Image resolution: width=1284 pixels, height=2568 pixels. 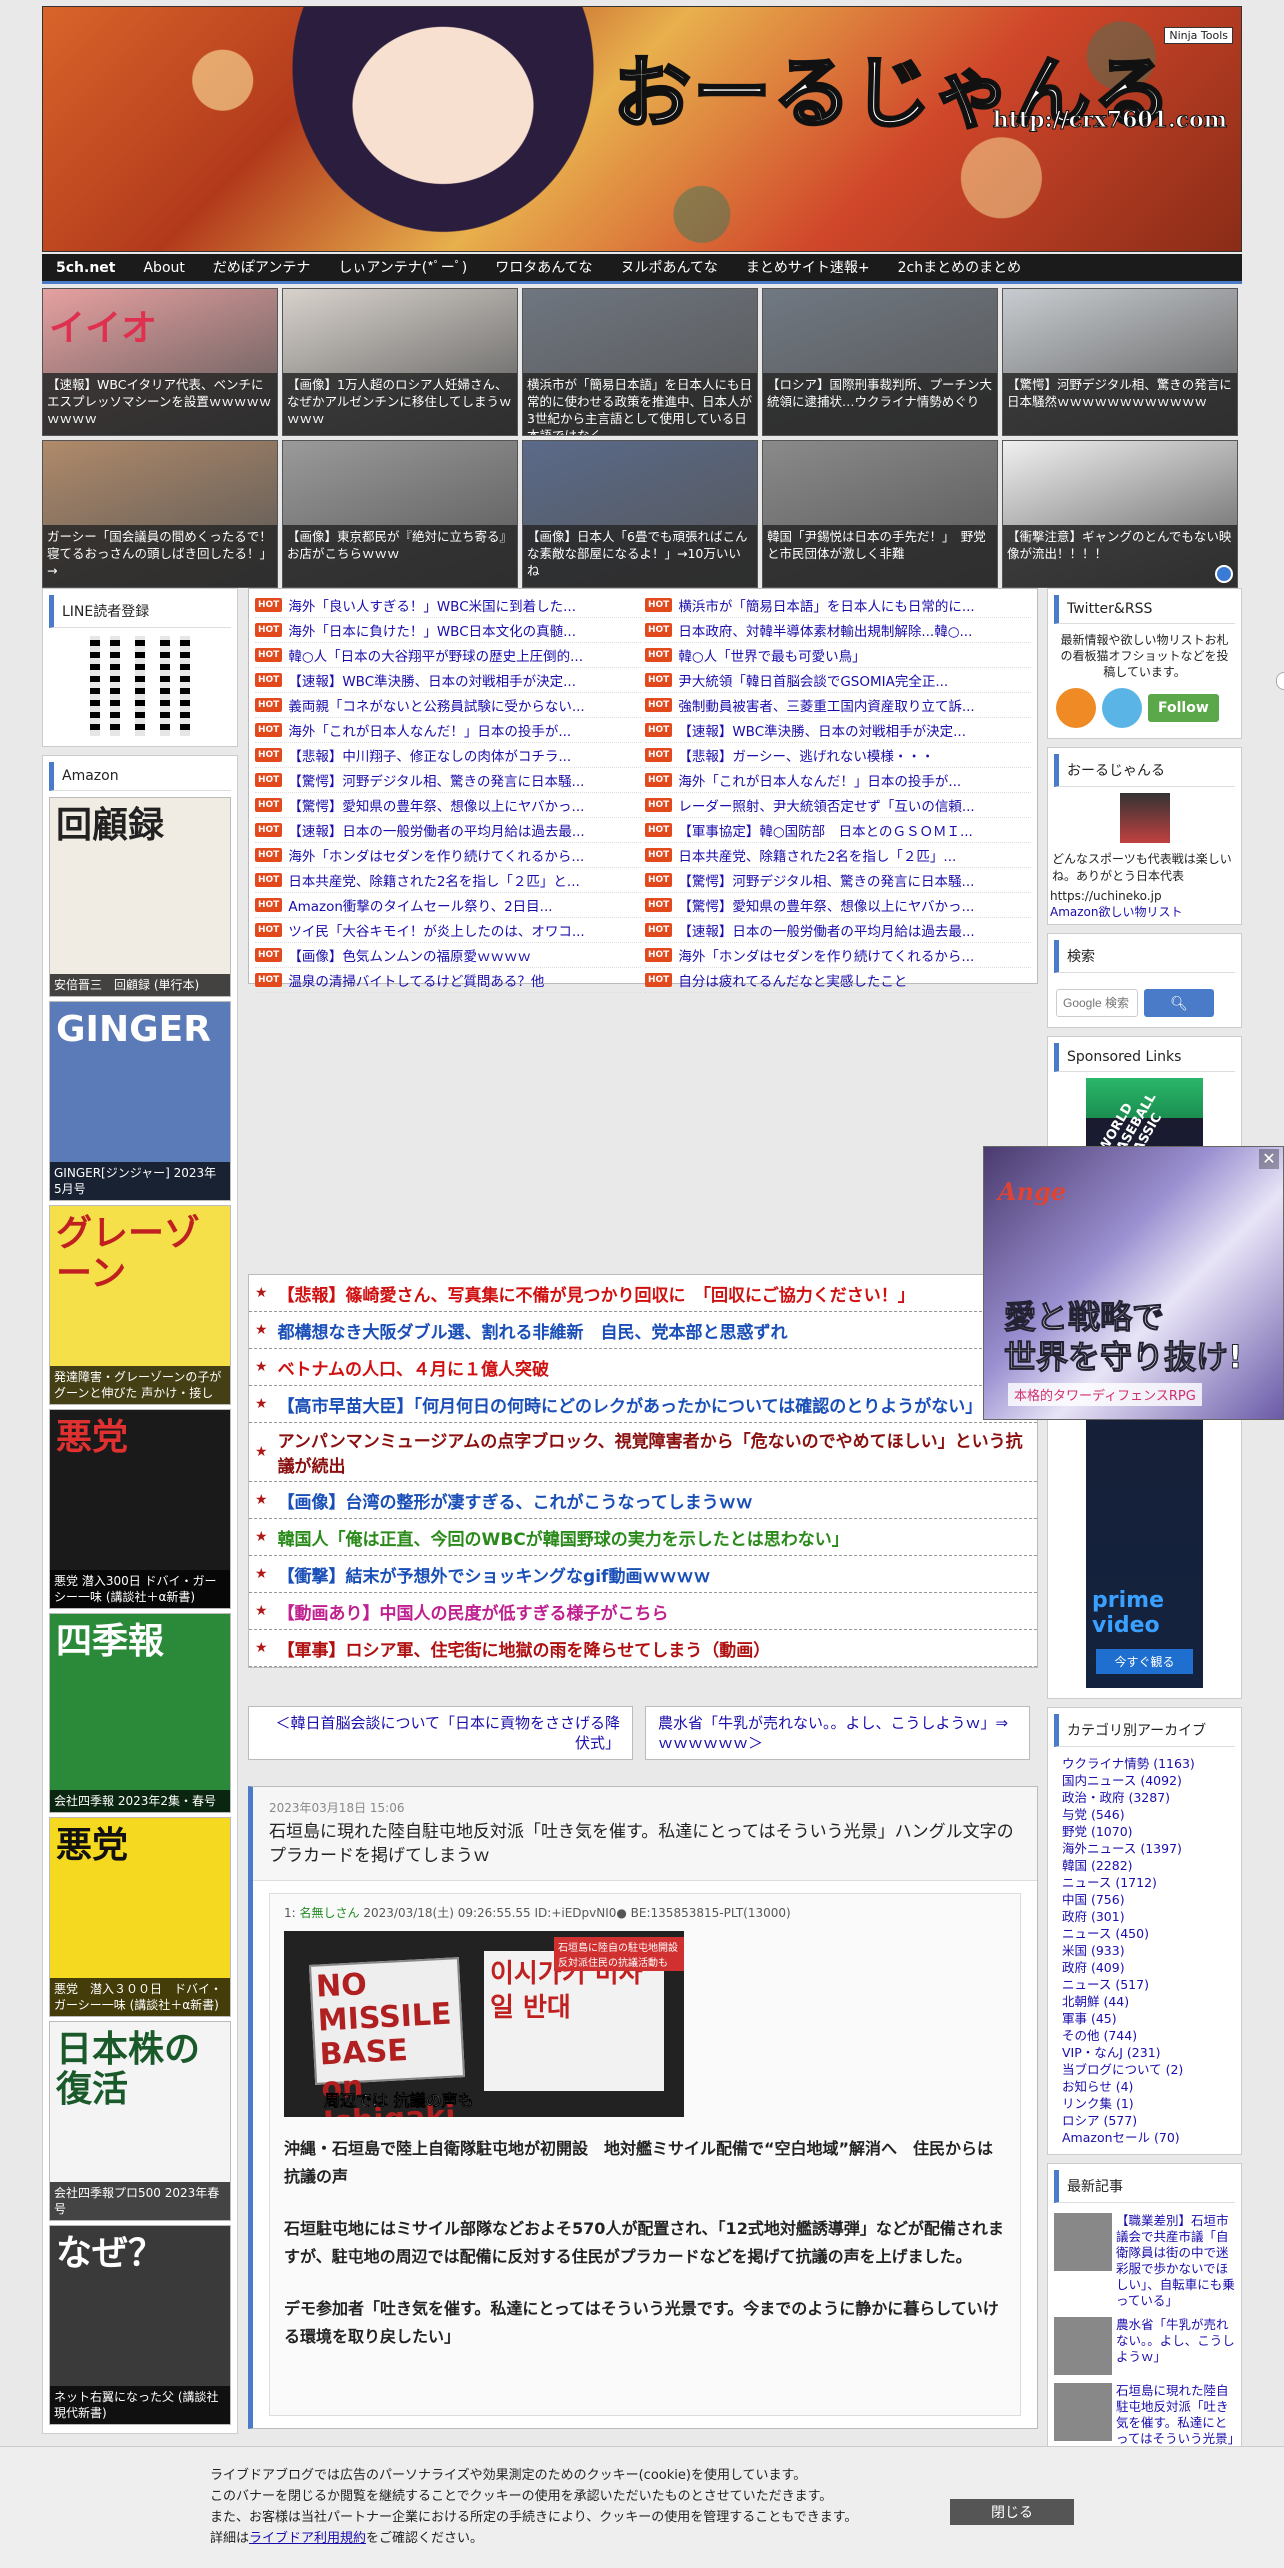 What do you see at coordinates (643, 1330) in the screenshot?
I see `headline-item: ★ 都構想なき大阪ダブル選、割れる非維新 自民、党本部と思惑ずれ` at bounding box center [643, 1330].